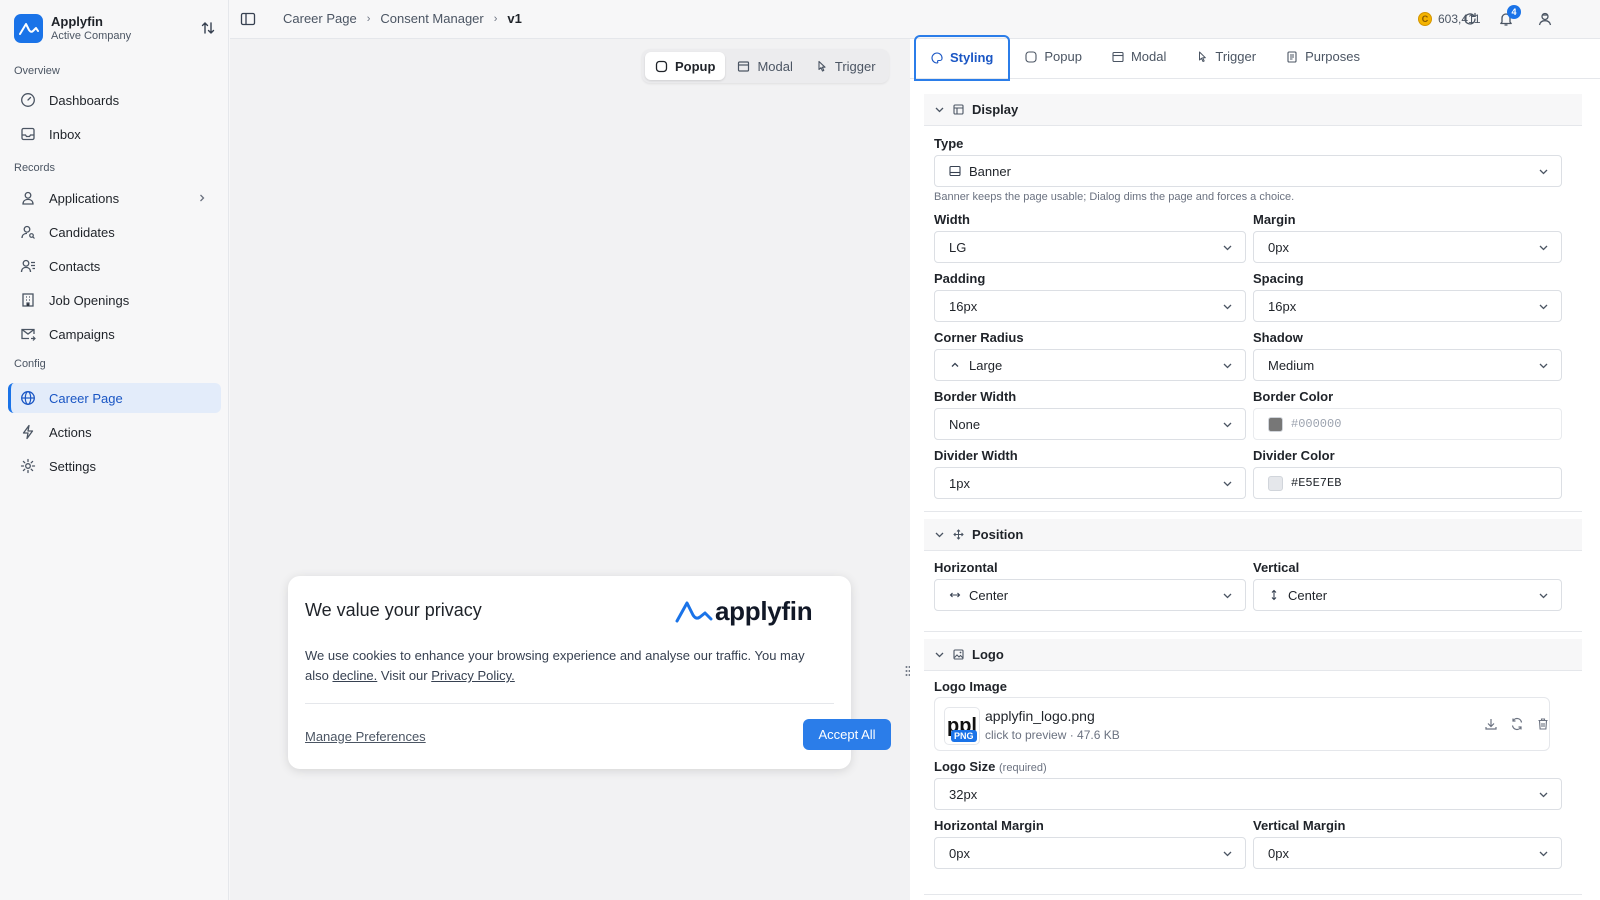 This screenshot has height=900, width=1600. Describe the element at coordinates (1090, 483) in the screenshot. I see `divider-width-select: 1px` at that location.